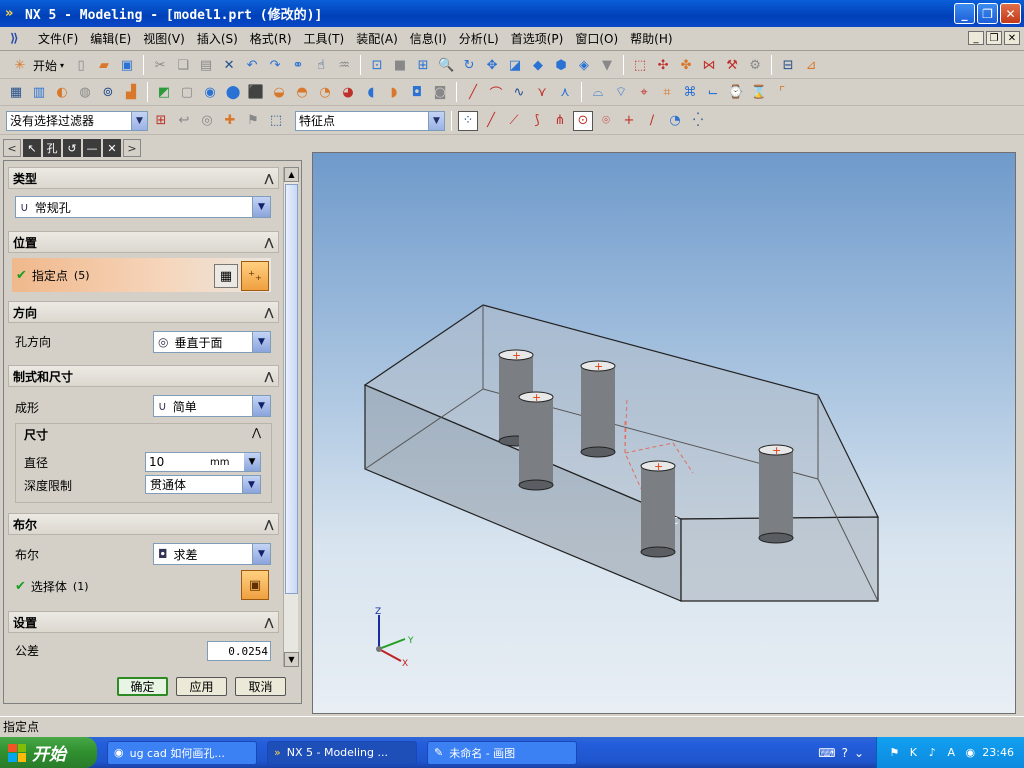 Image resolution: width=1024 pixels, height=768 pixels. I want to click on edit-surface-icon: ⌛, so click(759, 92).